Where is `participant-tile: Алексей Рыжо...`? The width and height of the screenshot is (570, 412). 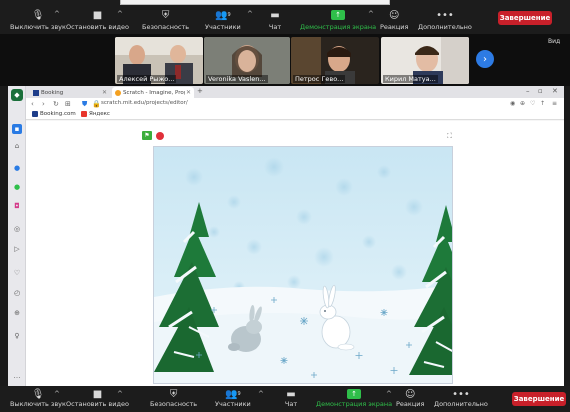
participant-tile: Алексей Рыжо... is located at coordinates (159, 60).